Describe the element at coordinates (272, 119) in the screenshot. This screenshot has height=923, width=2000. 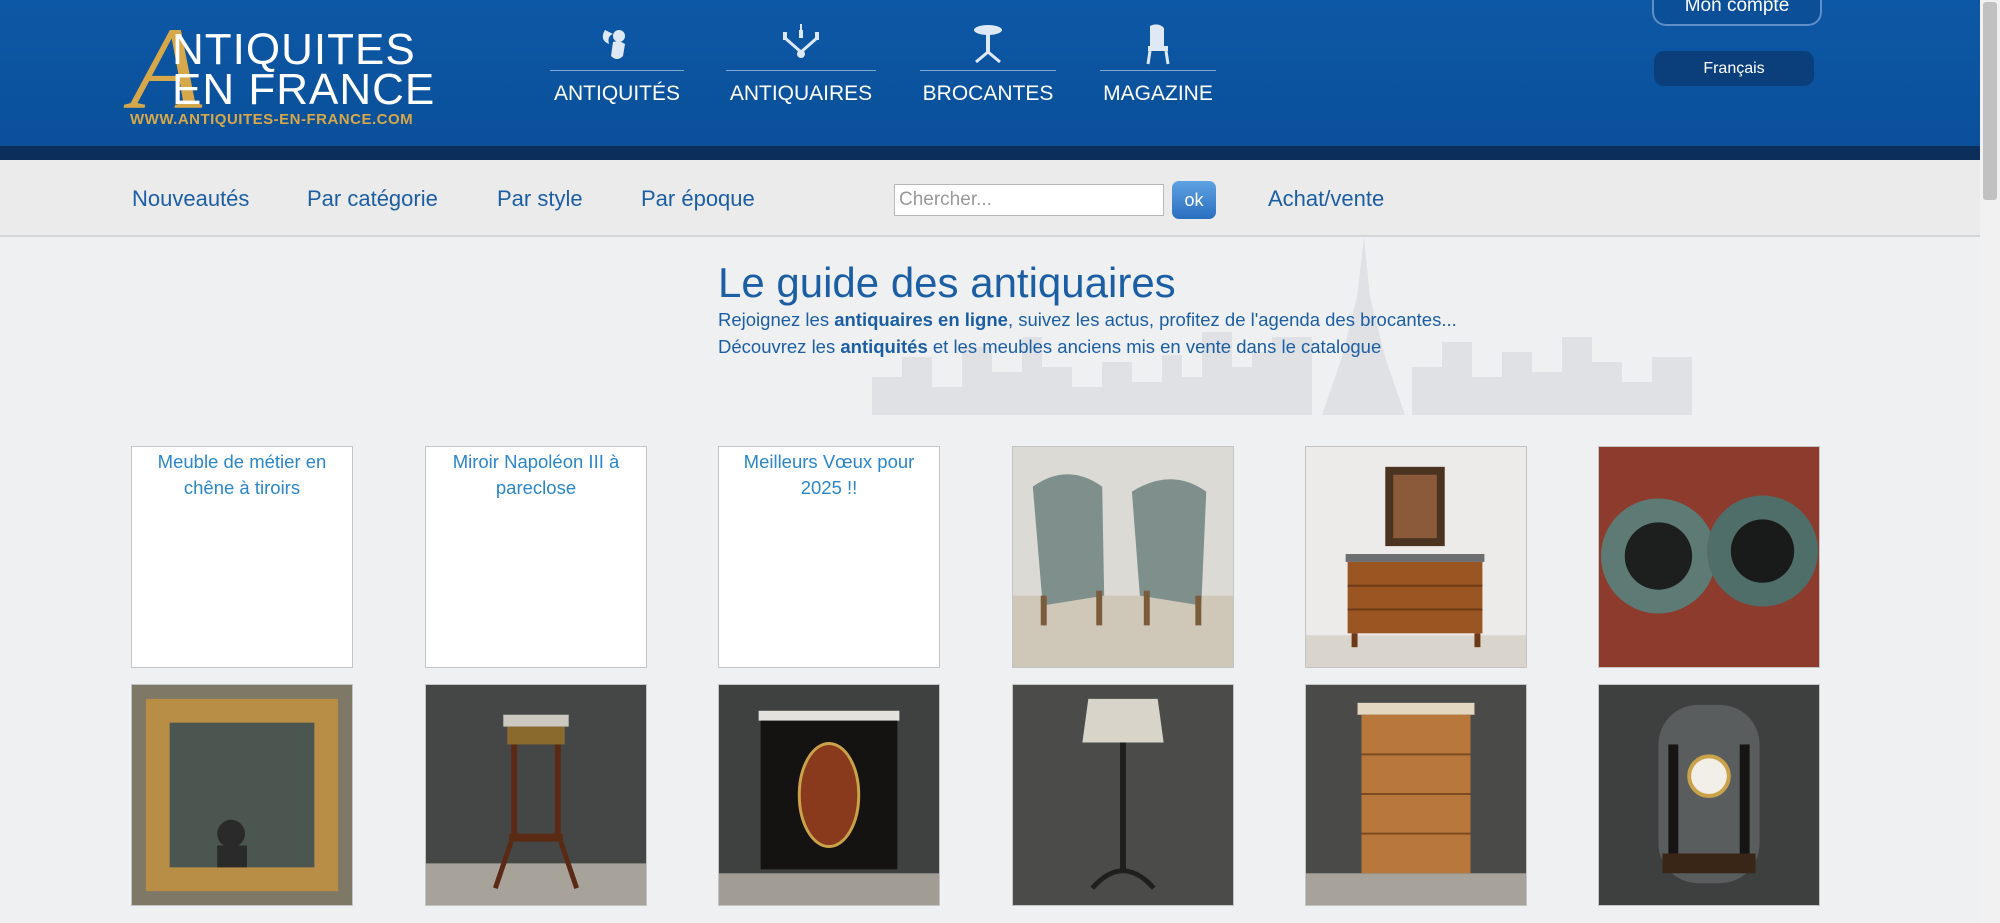
I see `logo-url: WWW.ANTIQUITES-EN-FRANCE.COM` at that location.